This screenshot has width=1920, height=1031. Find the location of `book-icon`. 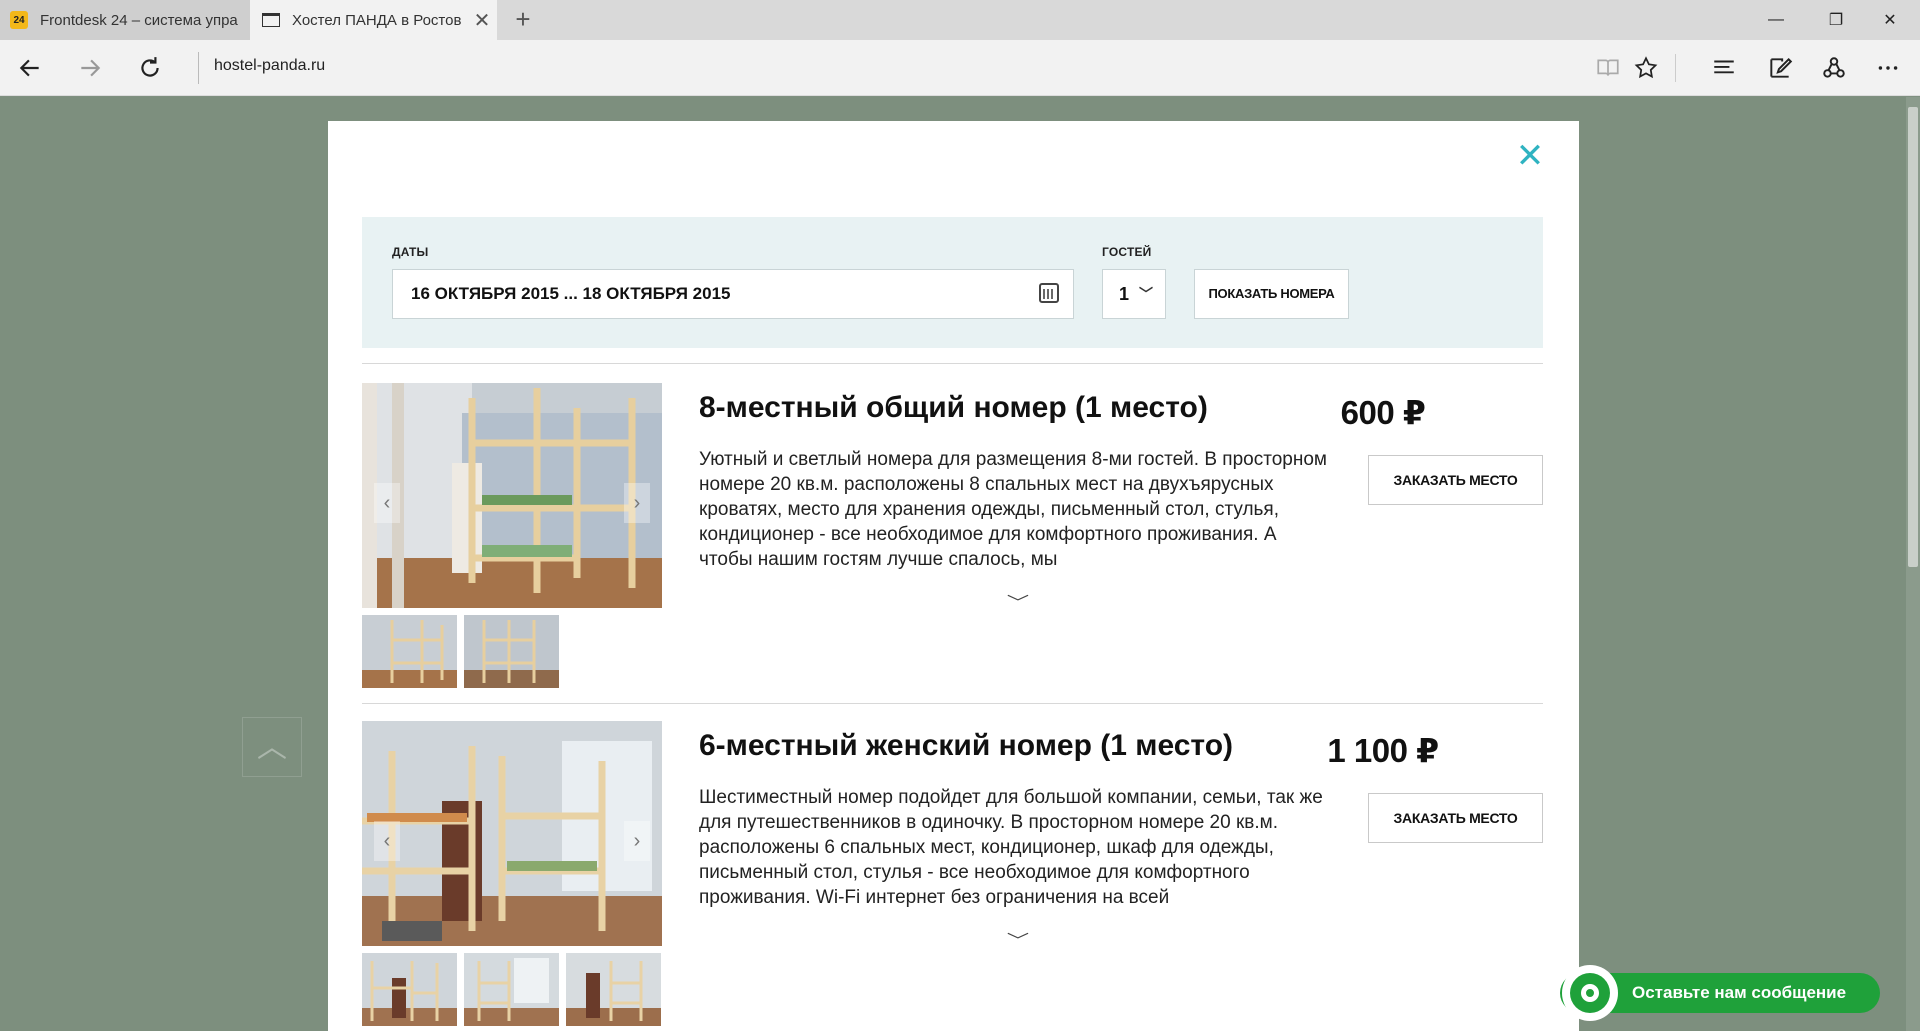

book-icon is located at coordinates (1608, 67).